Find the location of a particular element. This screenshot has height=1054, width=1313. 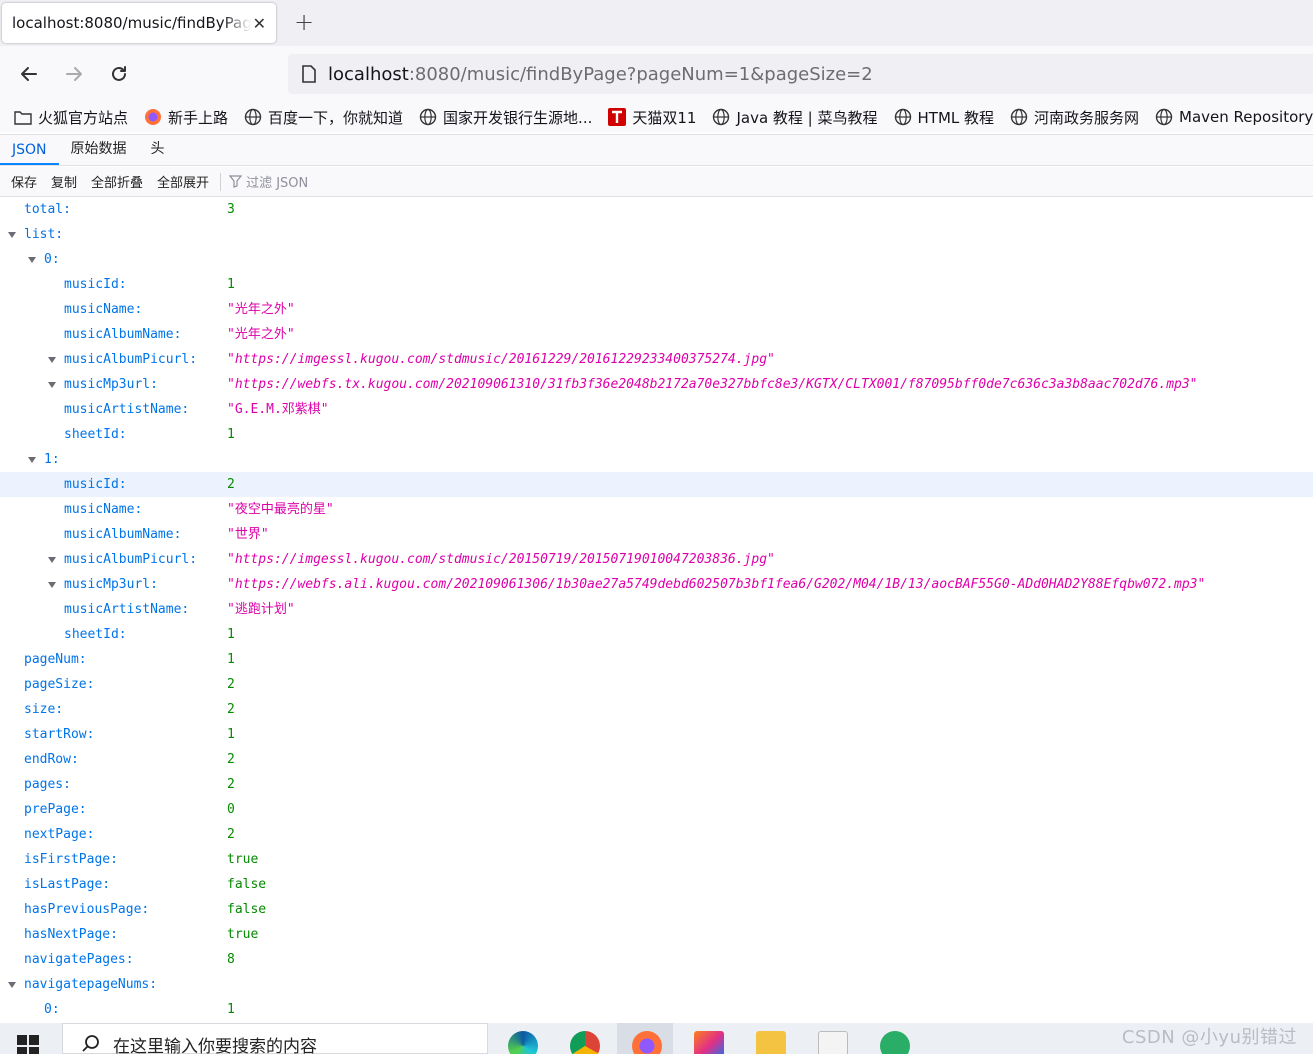

bookmark-label: HTML 教程 is located at coordinates (956, 117).